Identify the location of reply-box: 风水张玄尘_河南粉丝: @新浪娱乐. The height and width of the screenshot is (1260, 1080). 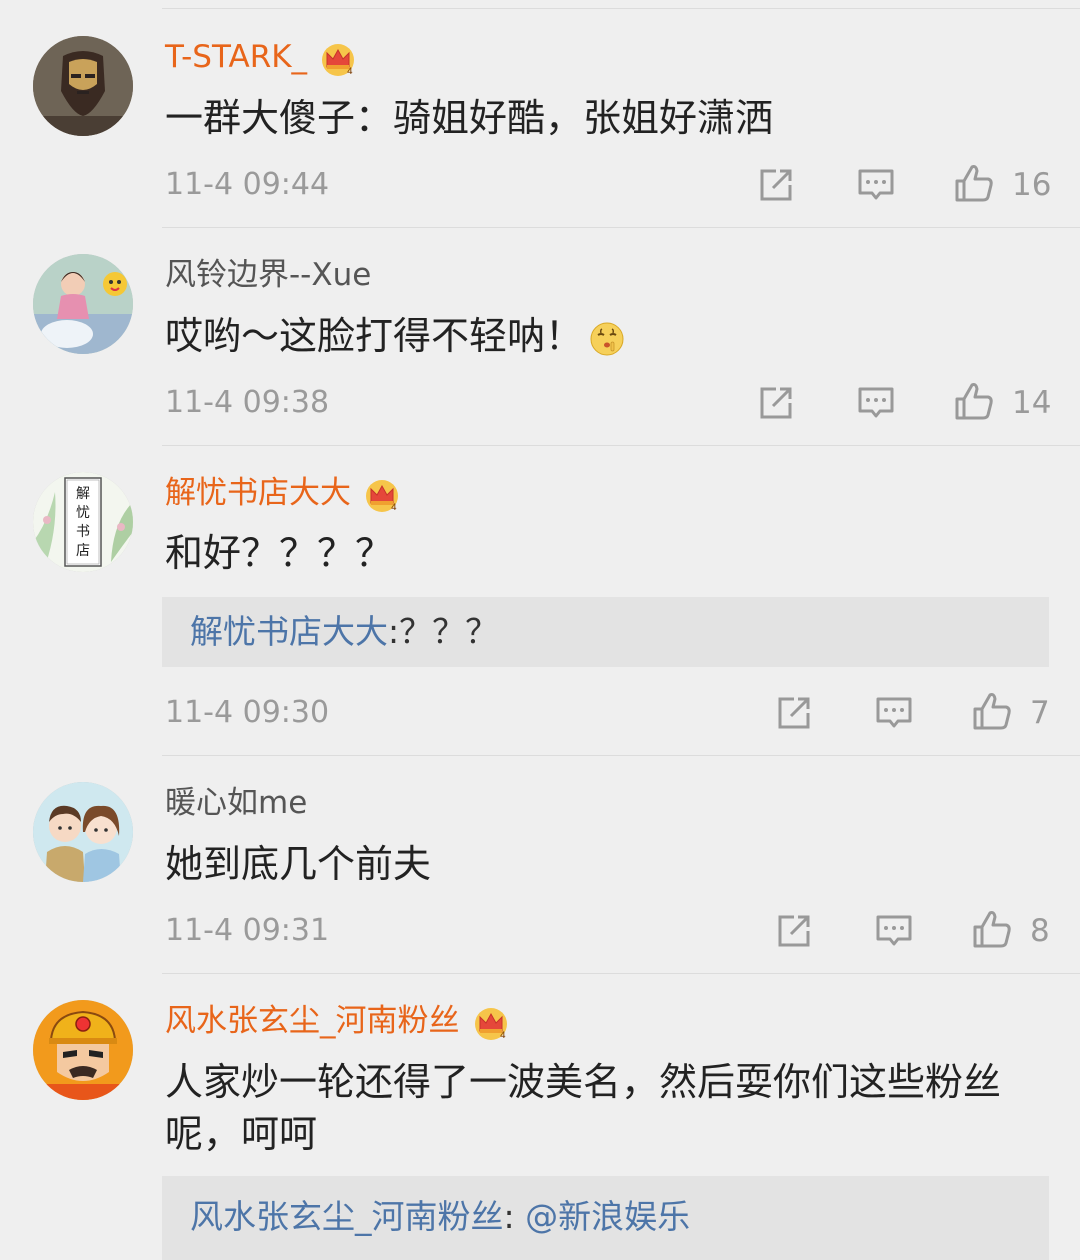
(605, 1218).